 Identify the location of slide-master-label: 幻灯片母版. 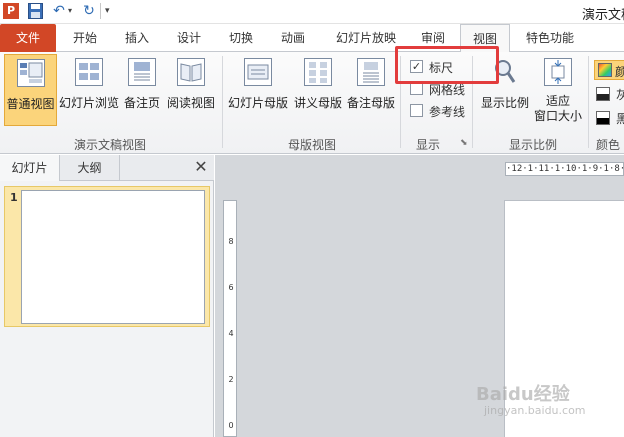
(257, 103).